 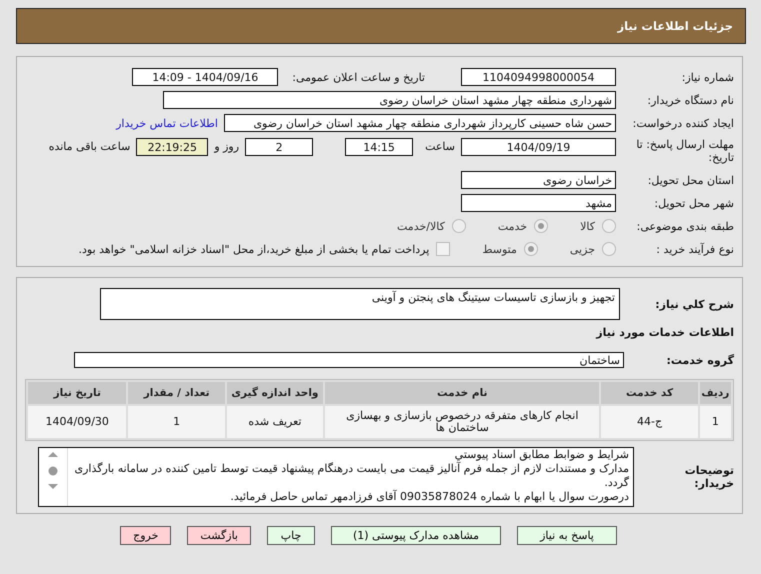 I want to click on contact-link: اطلاعات تماس خریدار, so click(x=167, y=123).